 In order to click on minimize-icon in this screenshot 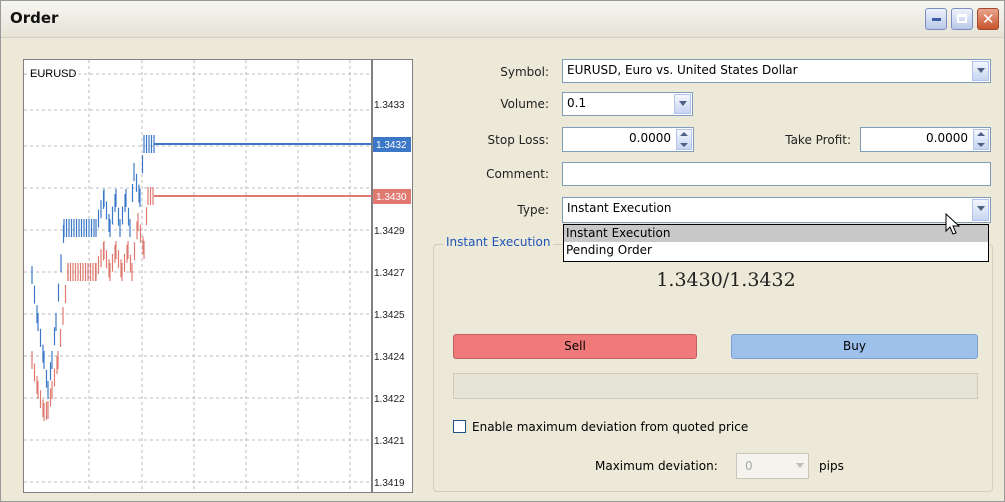, I will do `click(936, 19)`.